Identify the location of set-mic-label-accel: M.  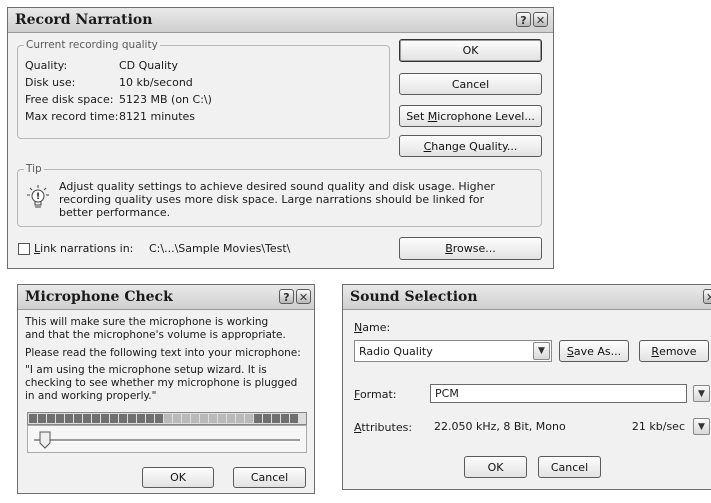
(432, 116).